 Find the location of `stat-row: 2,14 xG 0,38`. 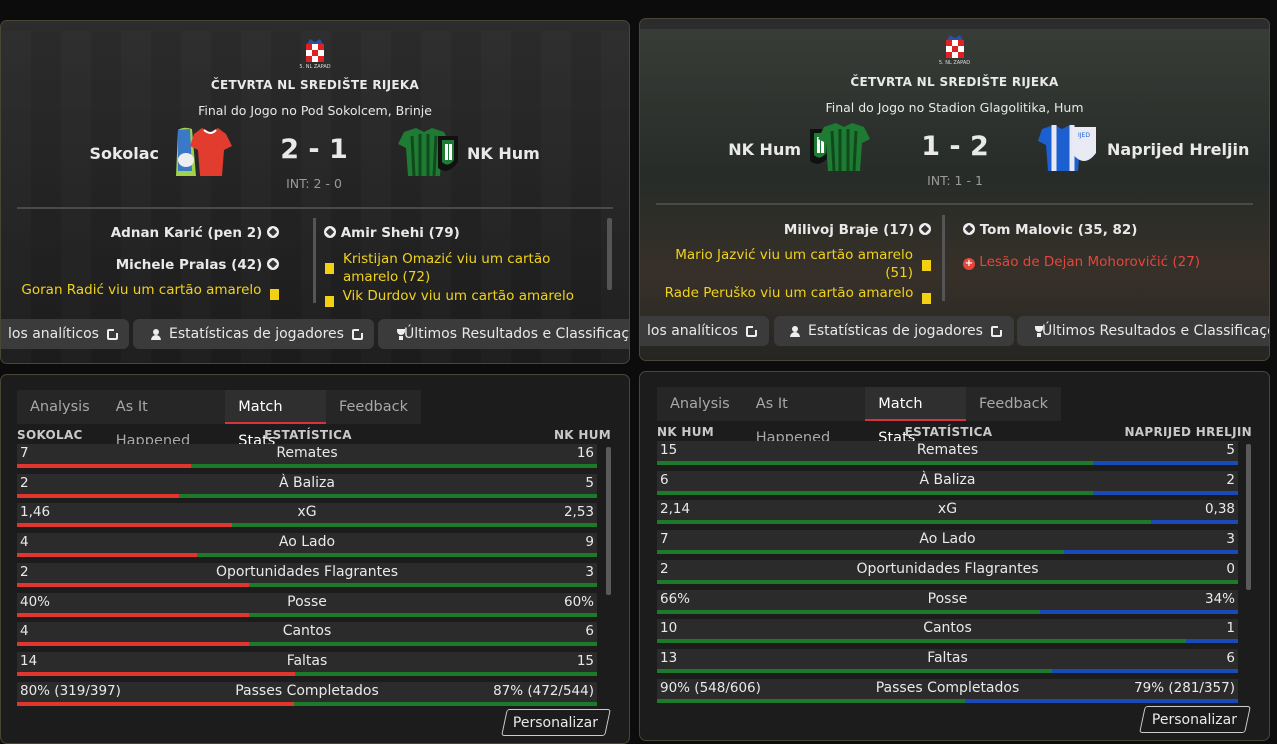

stat-row: 2,14 xG 0,38 is located at coordinates (947, 512).